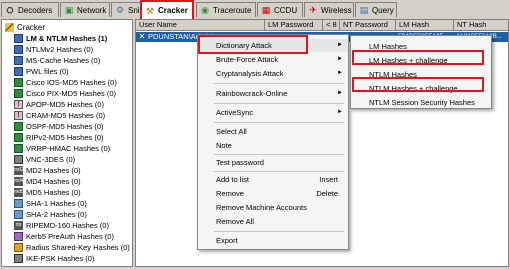 The height and width of the screenshot is (269, 510). I want to click on cracker-key-icon, so click(9, 27).